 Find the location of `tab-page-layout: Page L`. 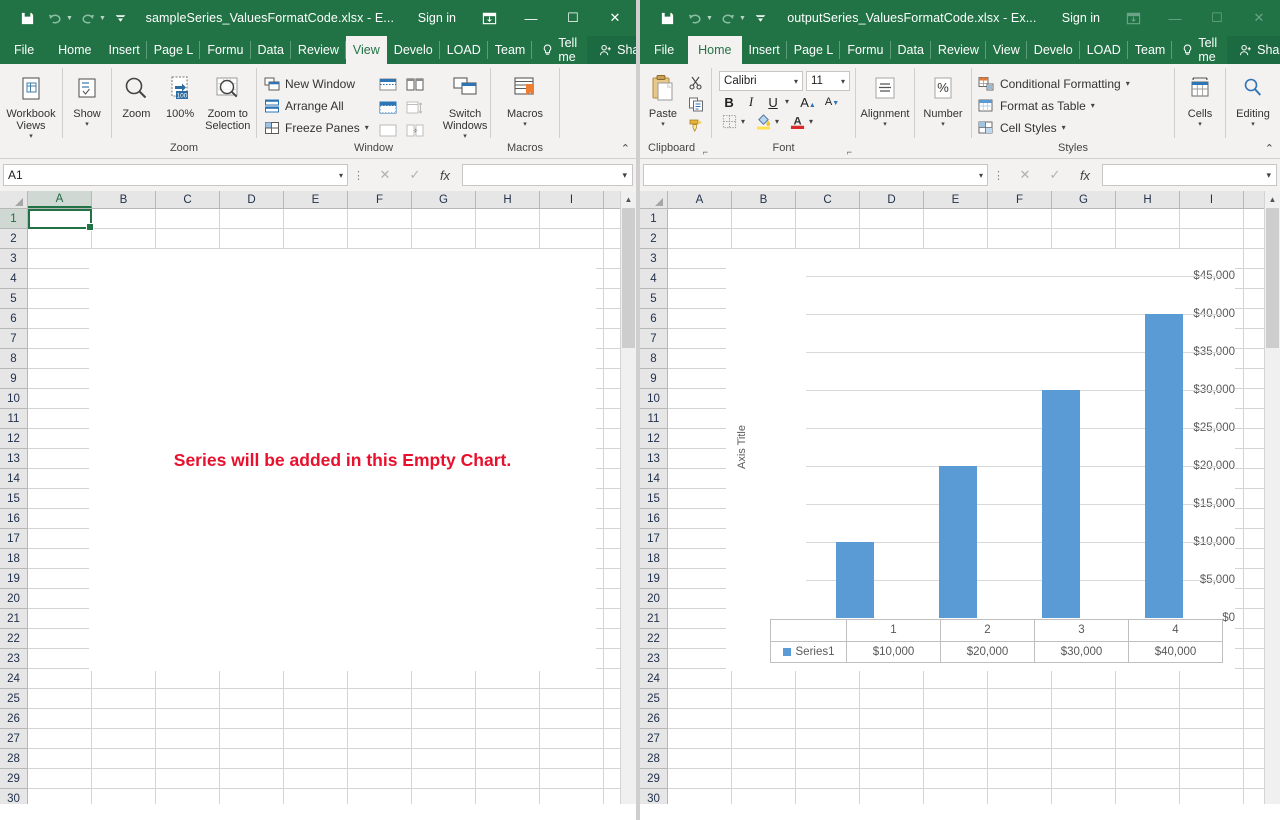

tab-page-layout: Page L is located at coordinates (174, 50).